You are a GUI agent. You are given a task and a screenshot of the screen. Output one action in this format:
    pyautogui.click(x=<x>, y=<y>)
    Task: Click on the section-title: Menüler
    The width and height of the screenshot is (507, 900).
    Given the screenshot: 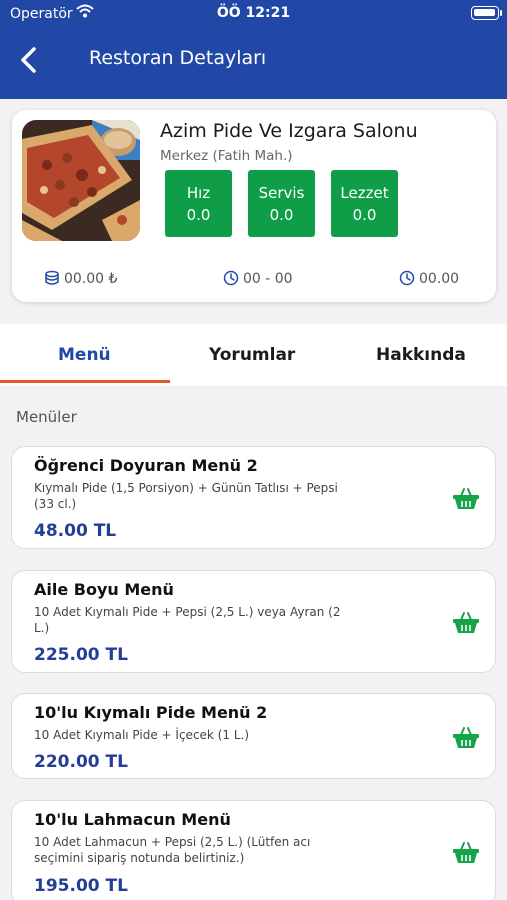 What is the action you would take?
    pyautogui.click(x=46, y=417)
    